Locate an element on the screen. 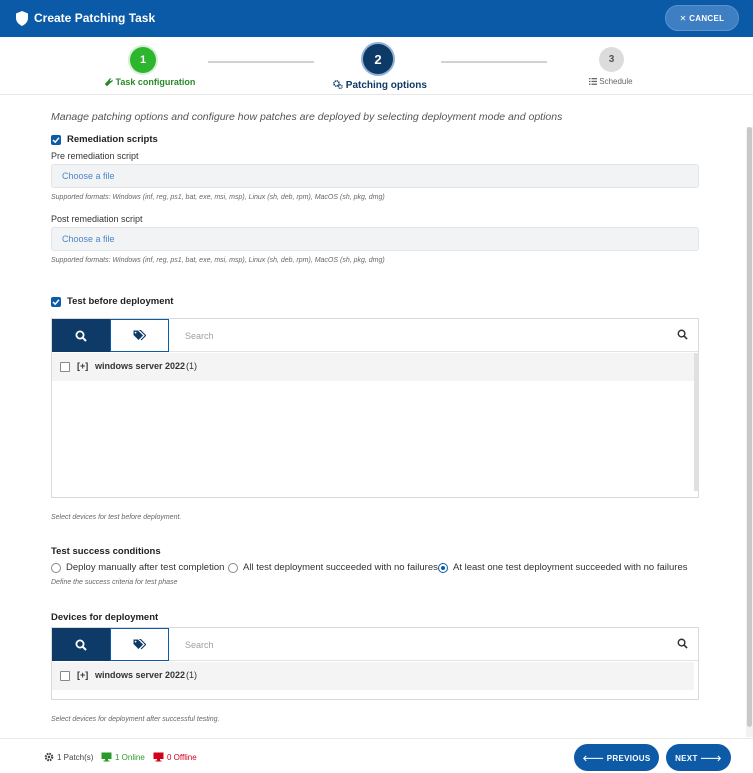 The height and width of the screenshot is (773, 753). test-search-input is located at coordinates (425, 336).